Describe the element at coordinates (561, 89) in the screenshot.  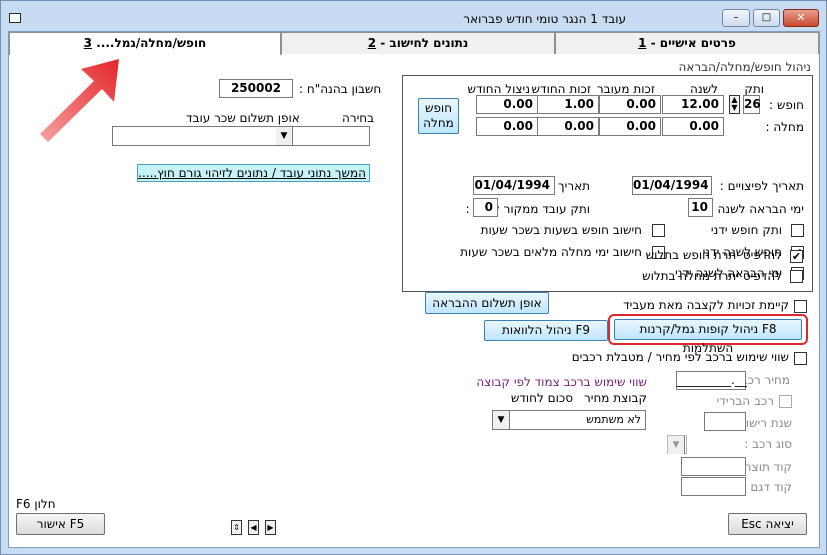
I see `col-monthly: זכות החודש` at that location.